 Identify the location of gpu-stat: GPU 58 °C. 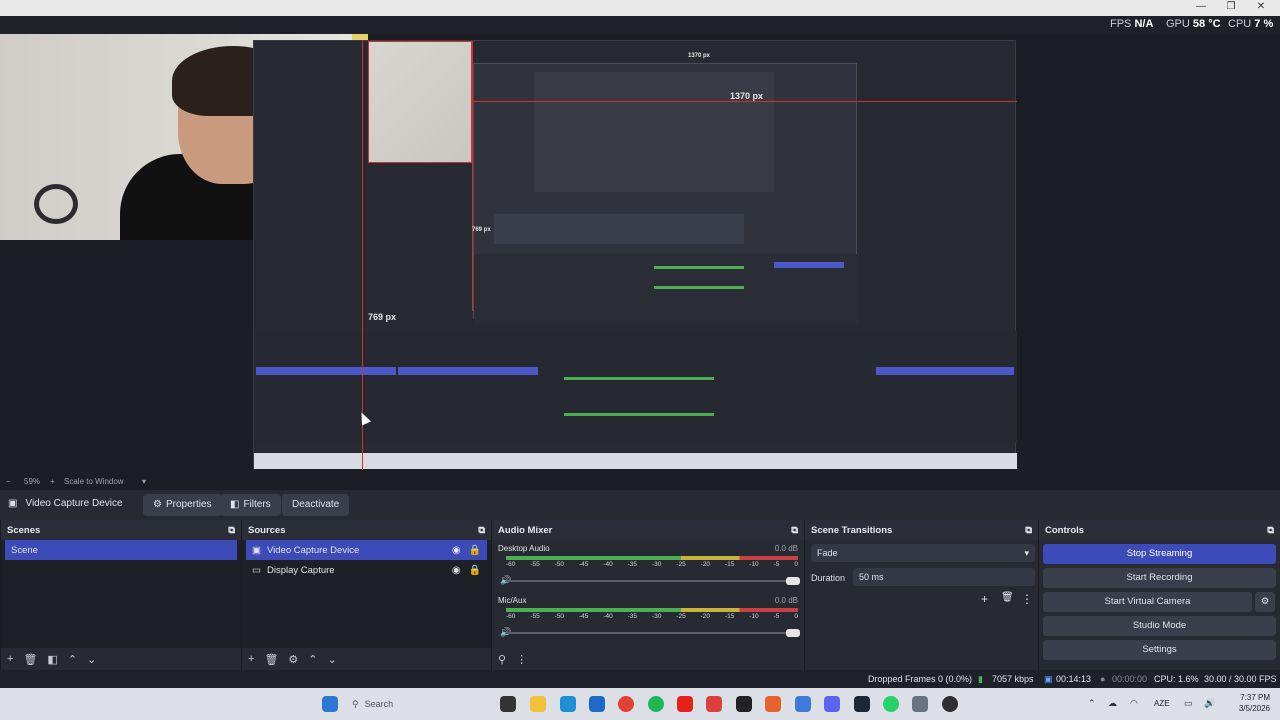
(1193, 24).